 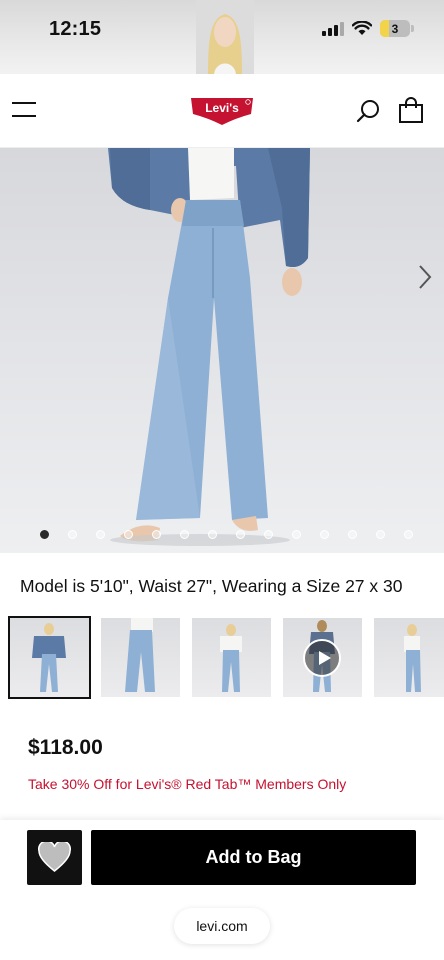 I want to click on shopping-bag-icon, so click(x=411, y=110).